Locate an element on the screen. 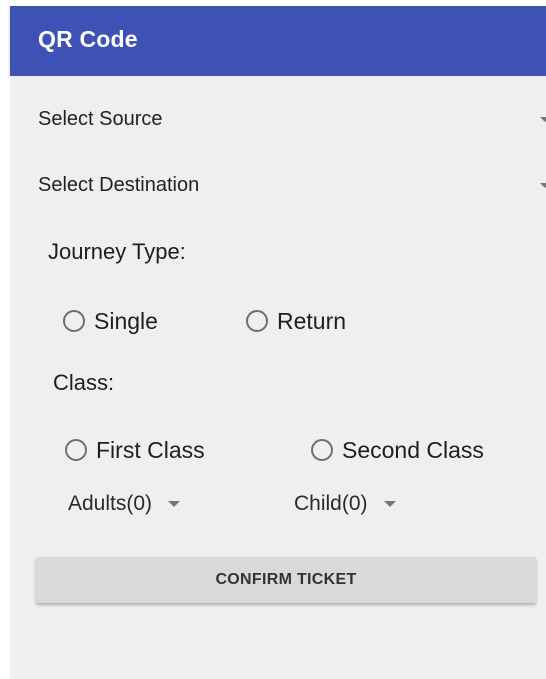 This screenshot has width=546, height=679. destination-spinner-value: Select Destination is located at coordinates (119, 185).